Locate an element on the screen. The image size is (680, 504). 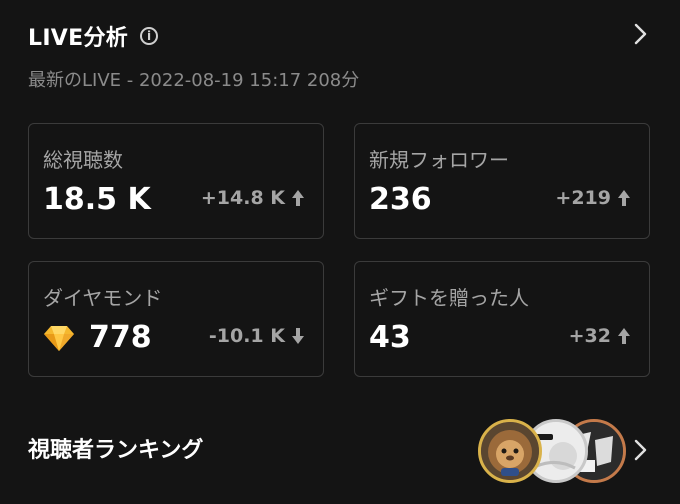
avatar is located at coordinates (510, 451).